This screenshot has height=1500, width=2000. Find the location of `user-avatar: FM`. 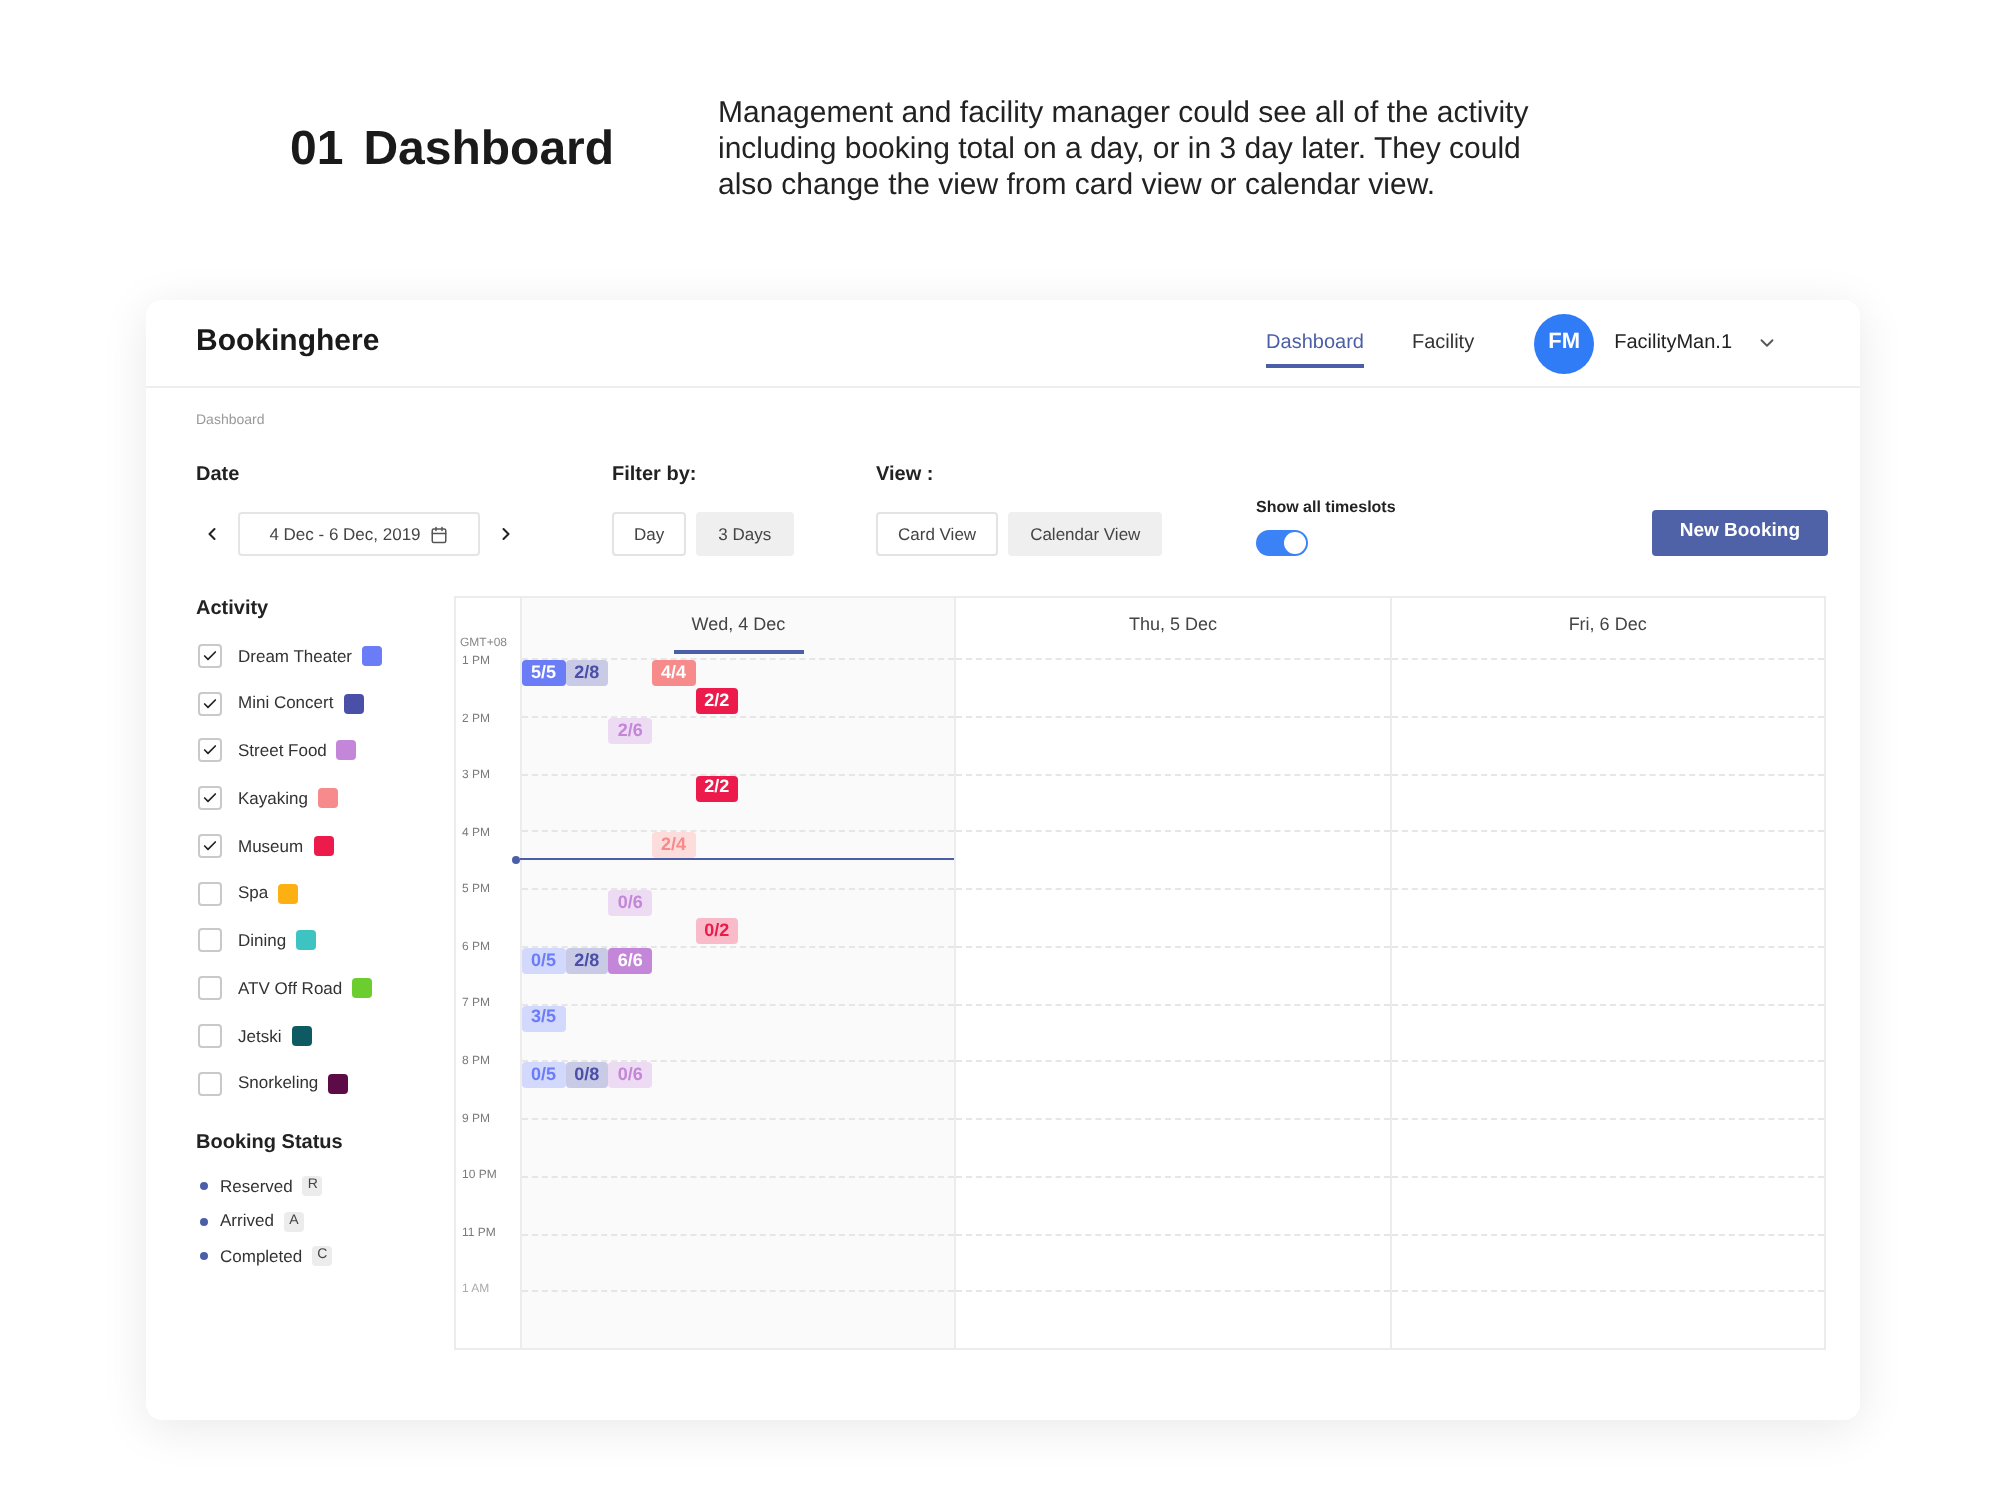

user-avatar: FM is located at coordinates (1564, 343).